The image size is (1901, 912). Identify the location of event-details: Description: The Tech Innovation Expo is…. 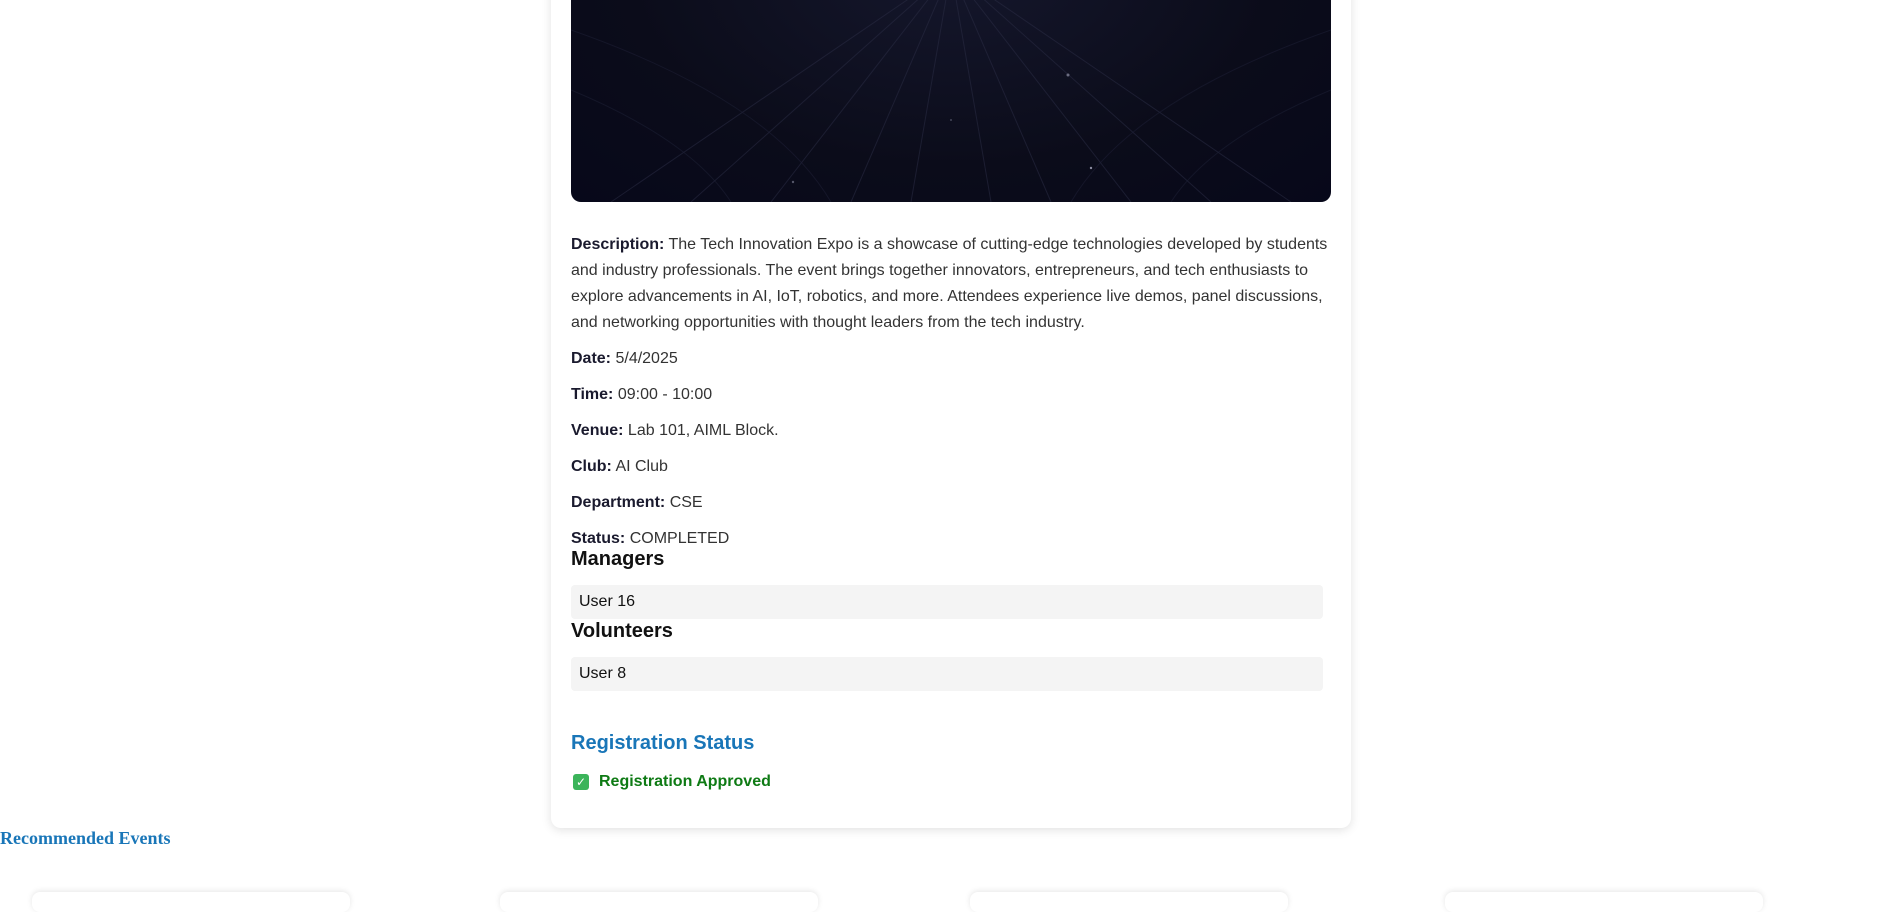
(951, 397).